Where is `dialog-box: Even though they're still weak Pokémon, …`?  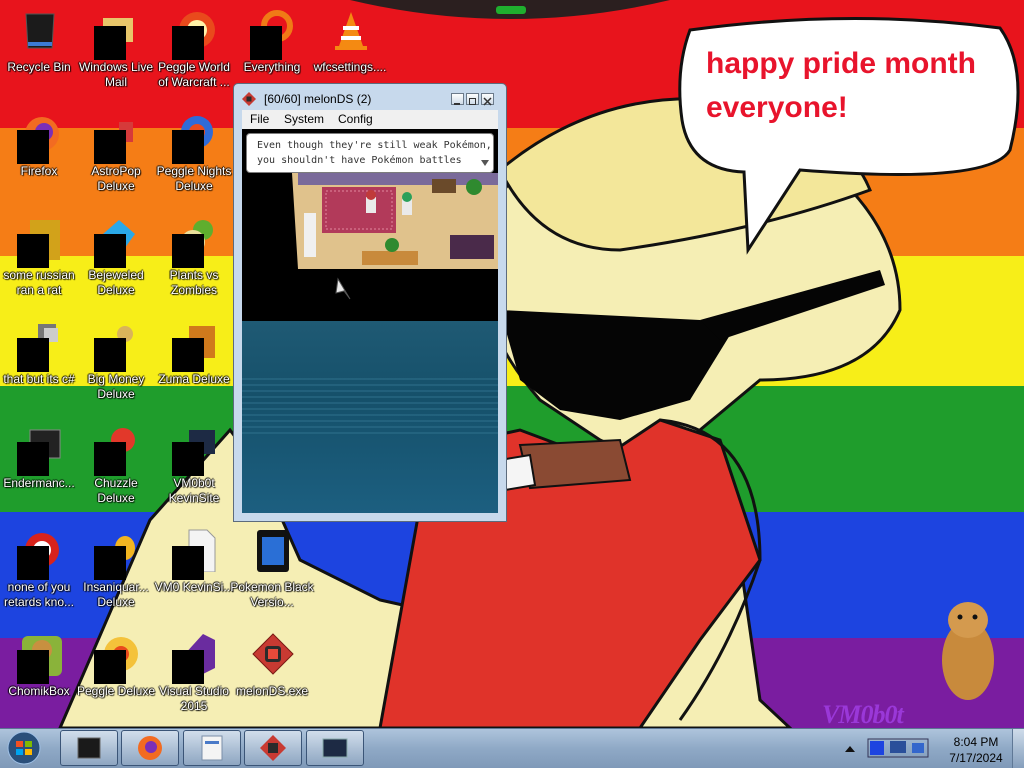
dialog-box: Even though they're still weak Pokémon, … is located at coordinates (370, 153).